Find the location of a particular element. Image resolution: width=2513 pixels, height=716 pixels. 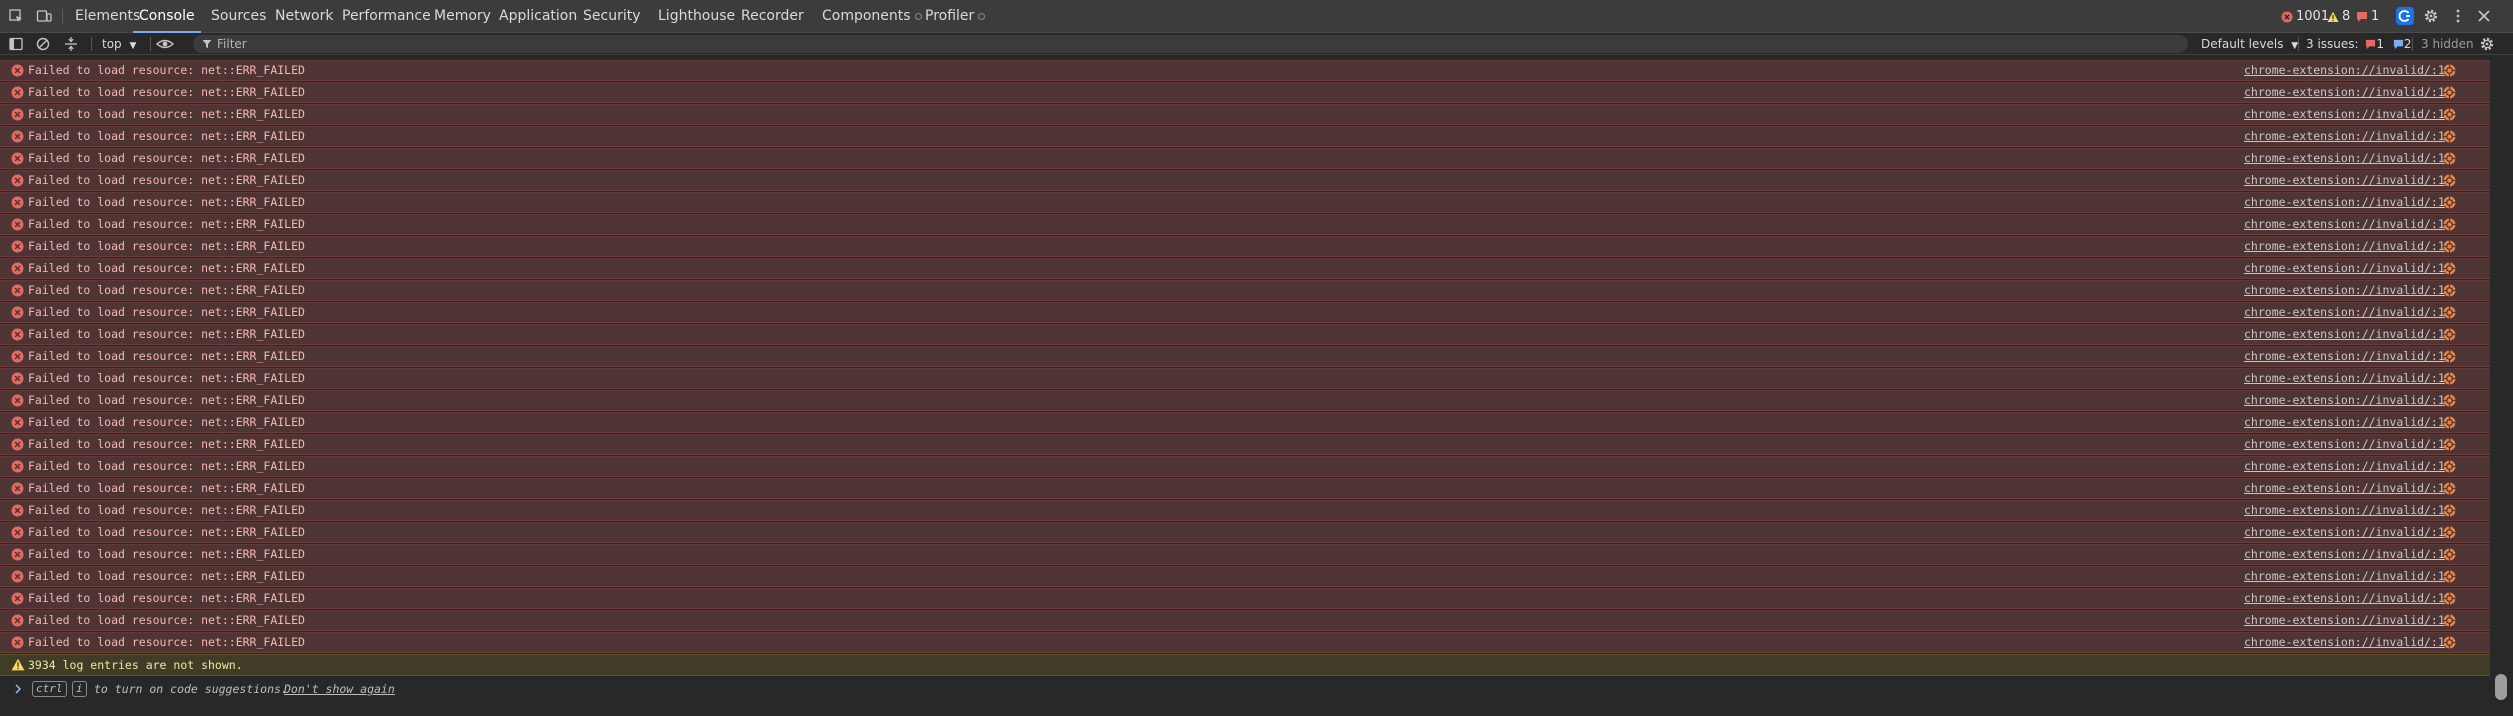

tab-memory: Memory is located at coordinates (462, 16).